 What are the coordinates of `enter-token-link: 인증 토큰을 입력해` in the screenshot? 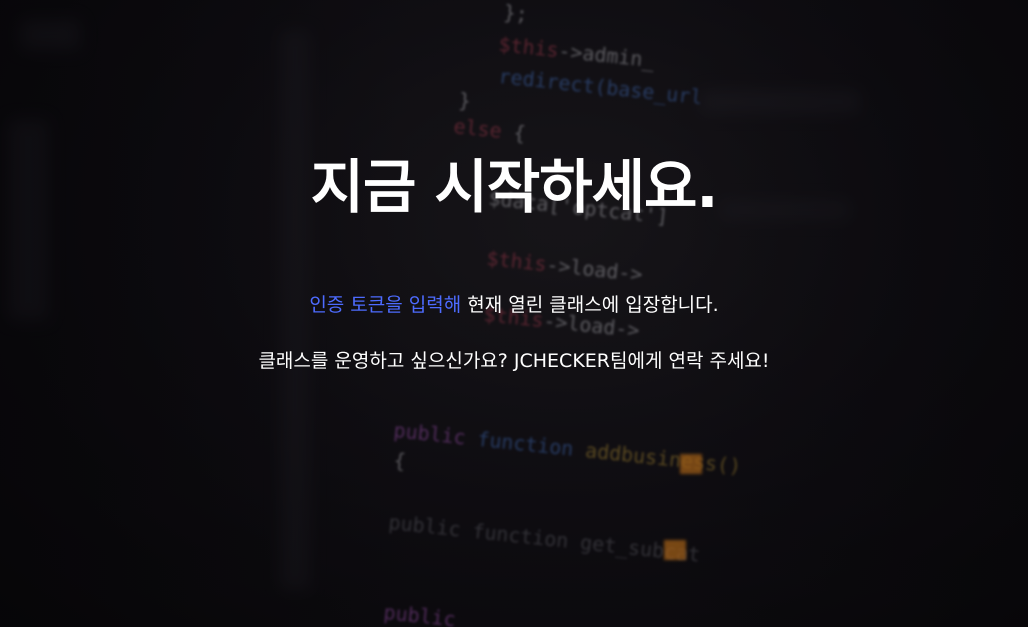 It's located at (385, 305).